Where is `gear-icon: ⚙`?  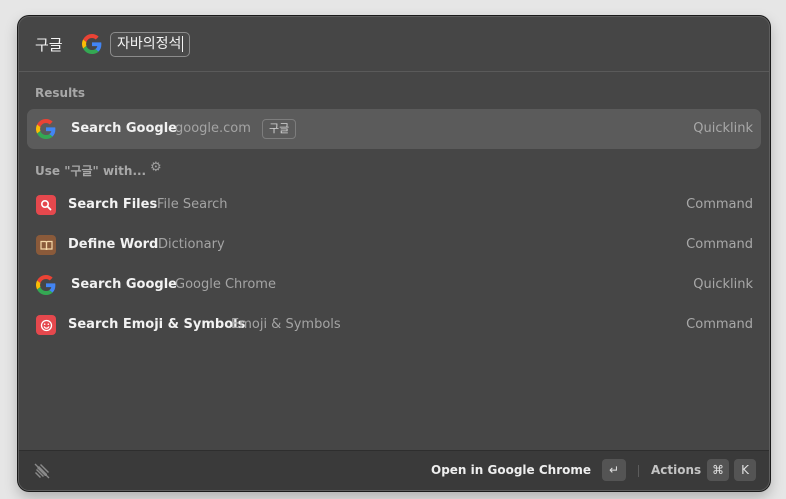
gear-icon: ⚙ is located at coordinates (156, 167).